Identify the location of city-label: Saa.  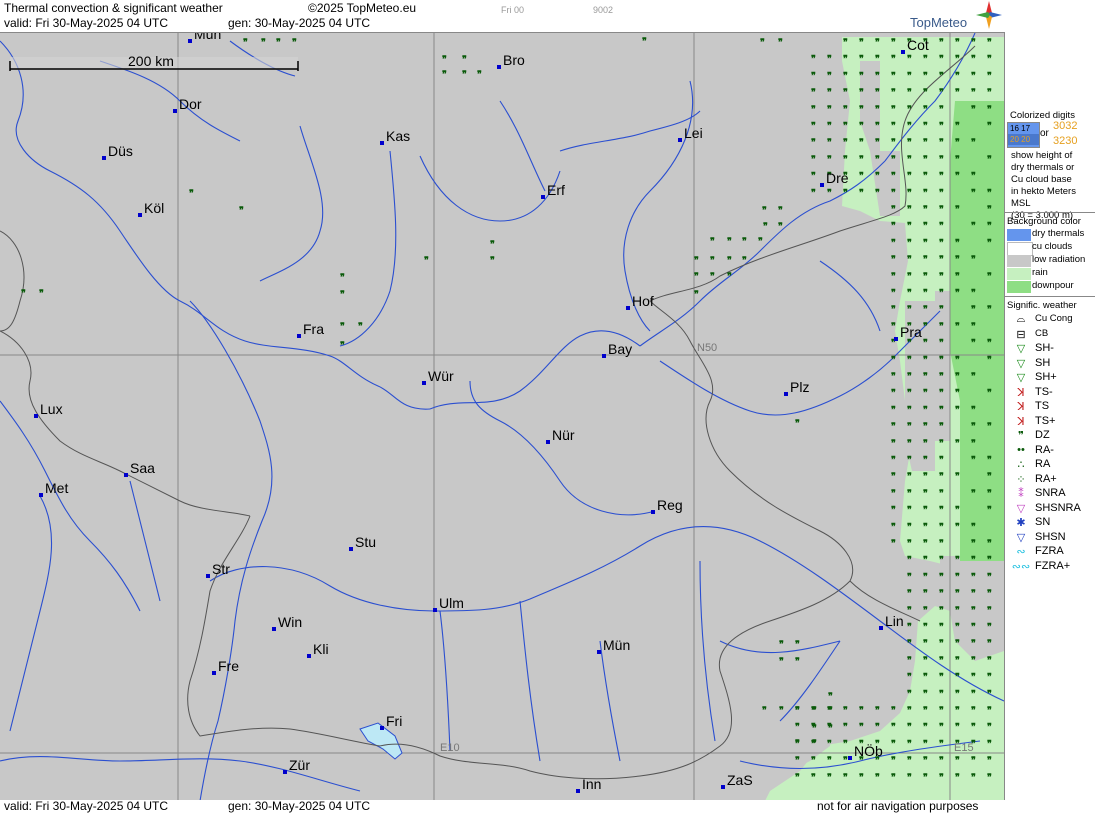
(142, 468).